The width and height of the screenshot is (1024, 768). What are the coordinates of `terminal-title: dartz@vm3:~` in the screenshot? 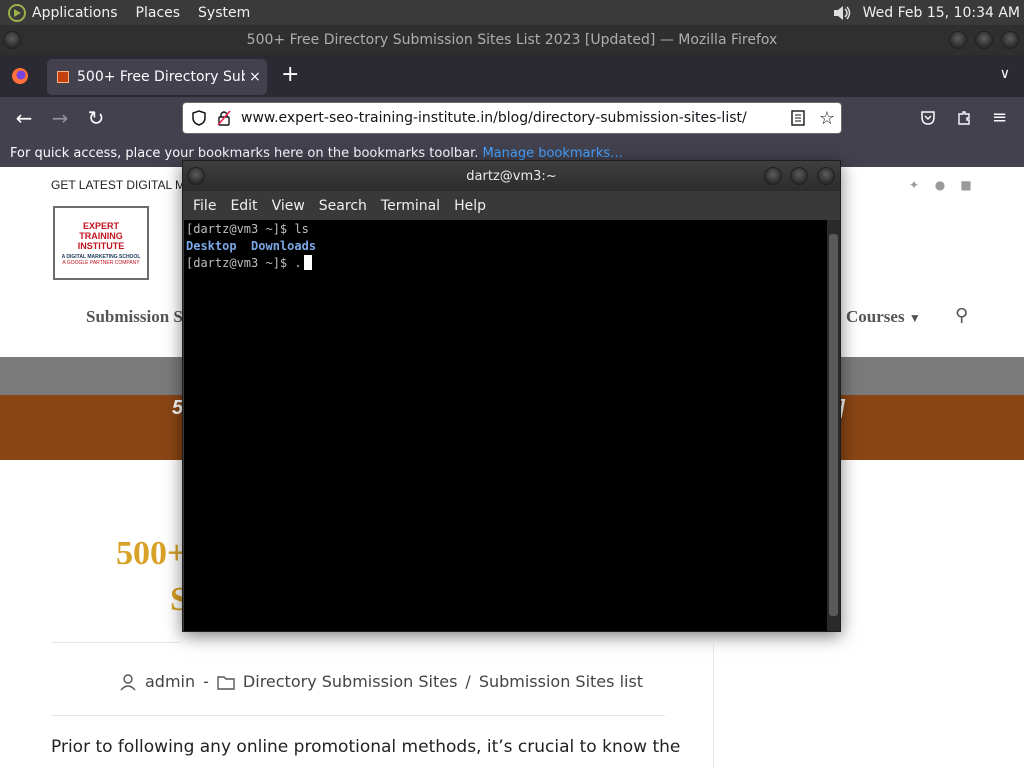 It's located at (511, 176).